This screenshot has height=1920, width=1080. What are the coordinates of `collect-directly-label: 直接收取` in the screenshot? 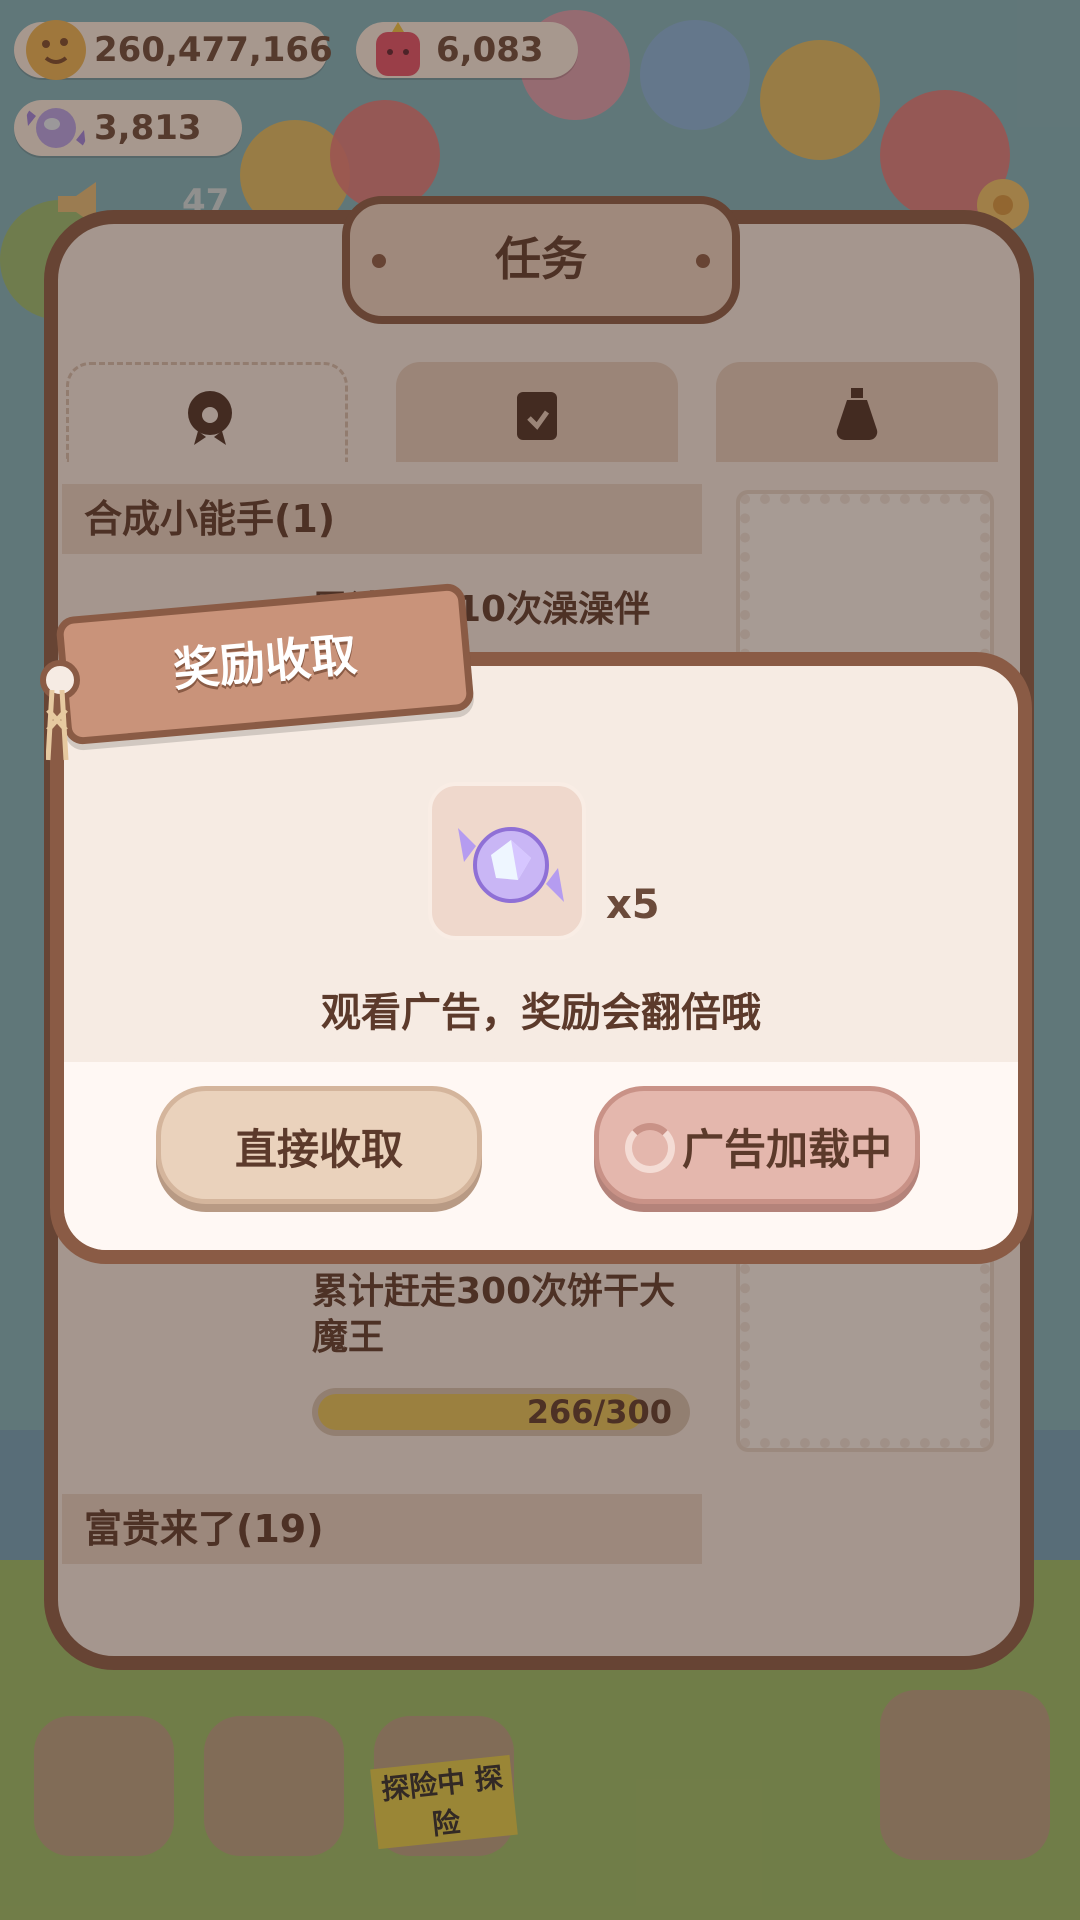 It's located at (318, 1149).